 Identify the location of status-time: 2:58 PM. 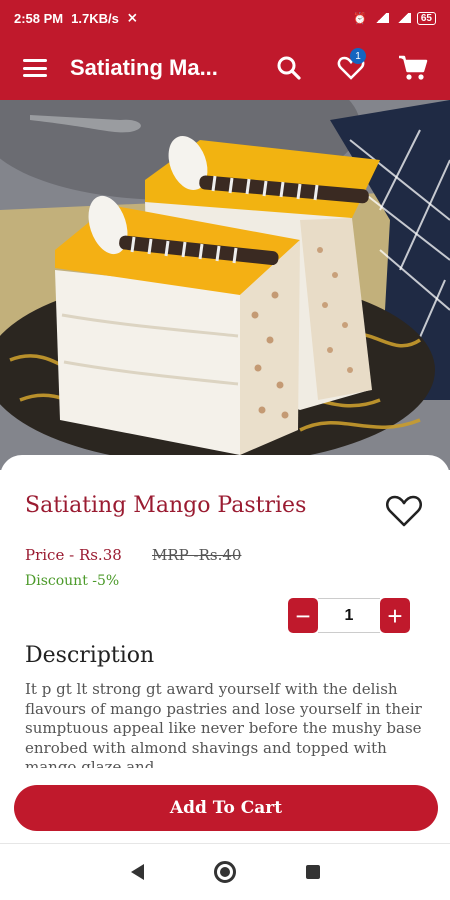
(39, 18).